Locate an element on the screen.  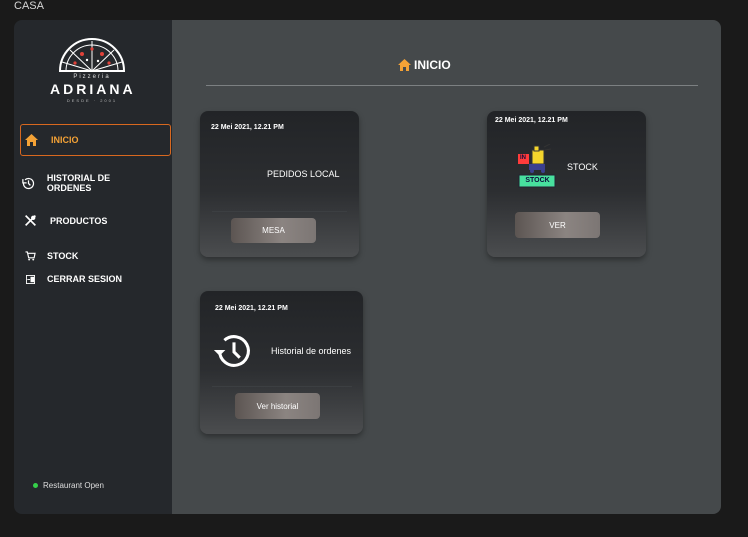
card-label: Historial de ordenes is located at coordinates (311, 351).